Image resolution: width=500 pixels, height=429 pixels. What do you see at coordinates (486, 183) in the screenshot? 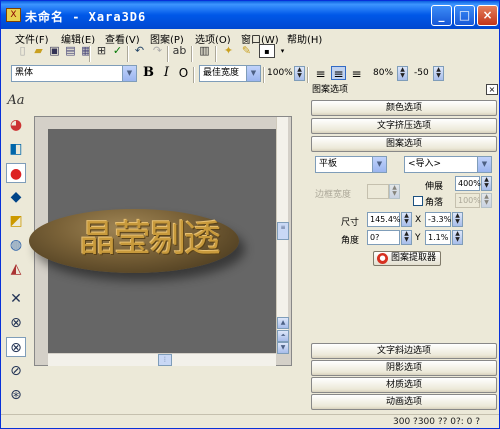
I see `extend-spinner: ▲ ▼` at bounding box center [486, 183].